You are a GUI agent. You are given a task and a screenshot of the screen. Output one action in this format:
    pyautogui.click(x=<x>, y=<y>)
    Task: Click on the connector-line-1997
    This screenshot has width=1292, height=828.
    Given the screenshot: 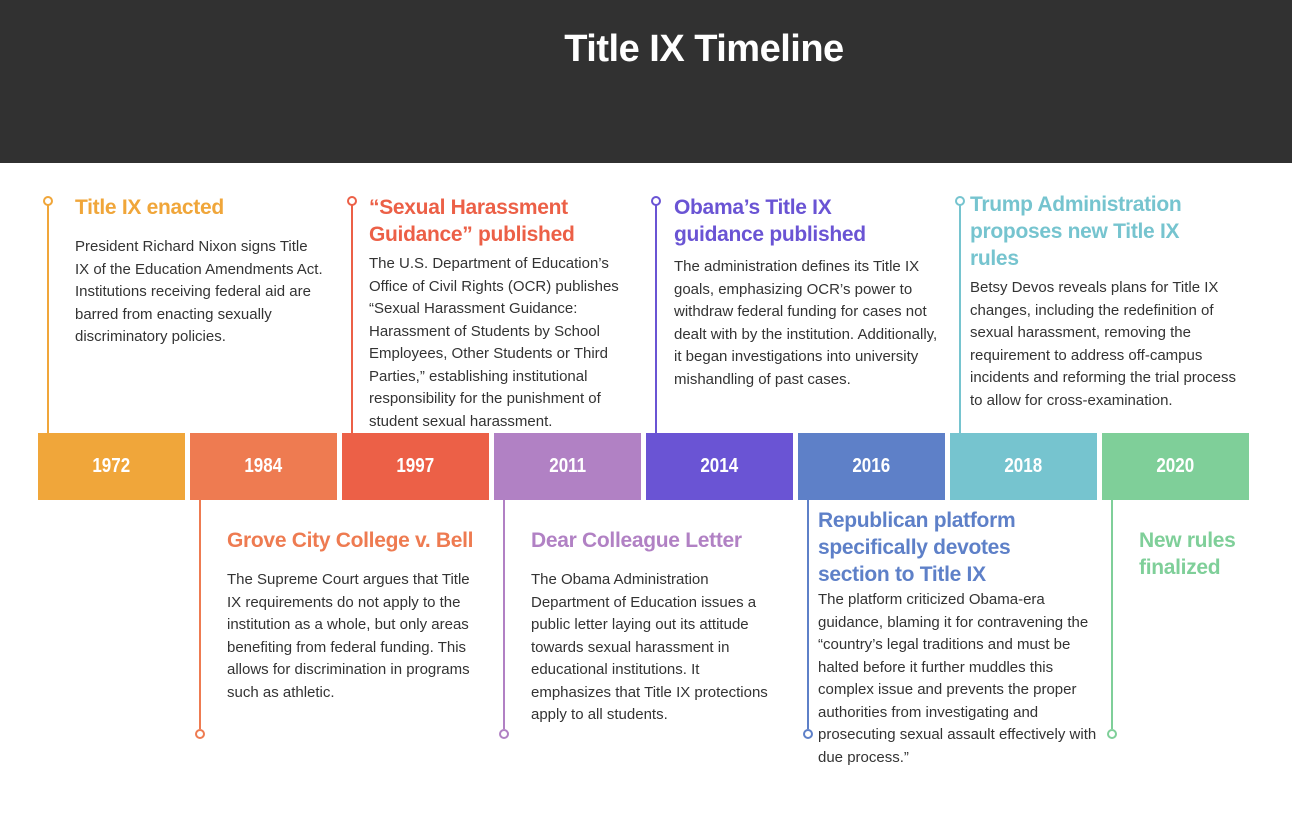 What is the action you would take?
    pyautogui.click(x=352, y=319)
    